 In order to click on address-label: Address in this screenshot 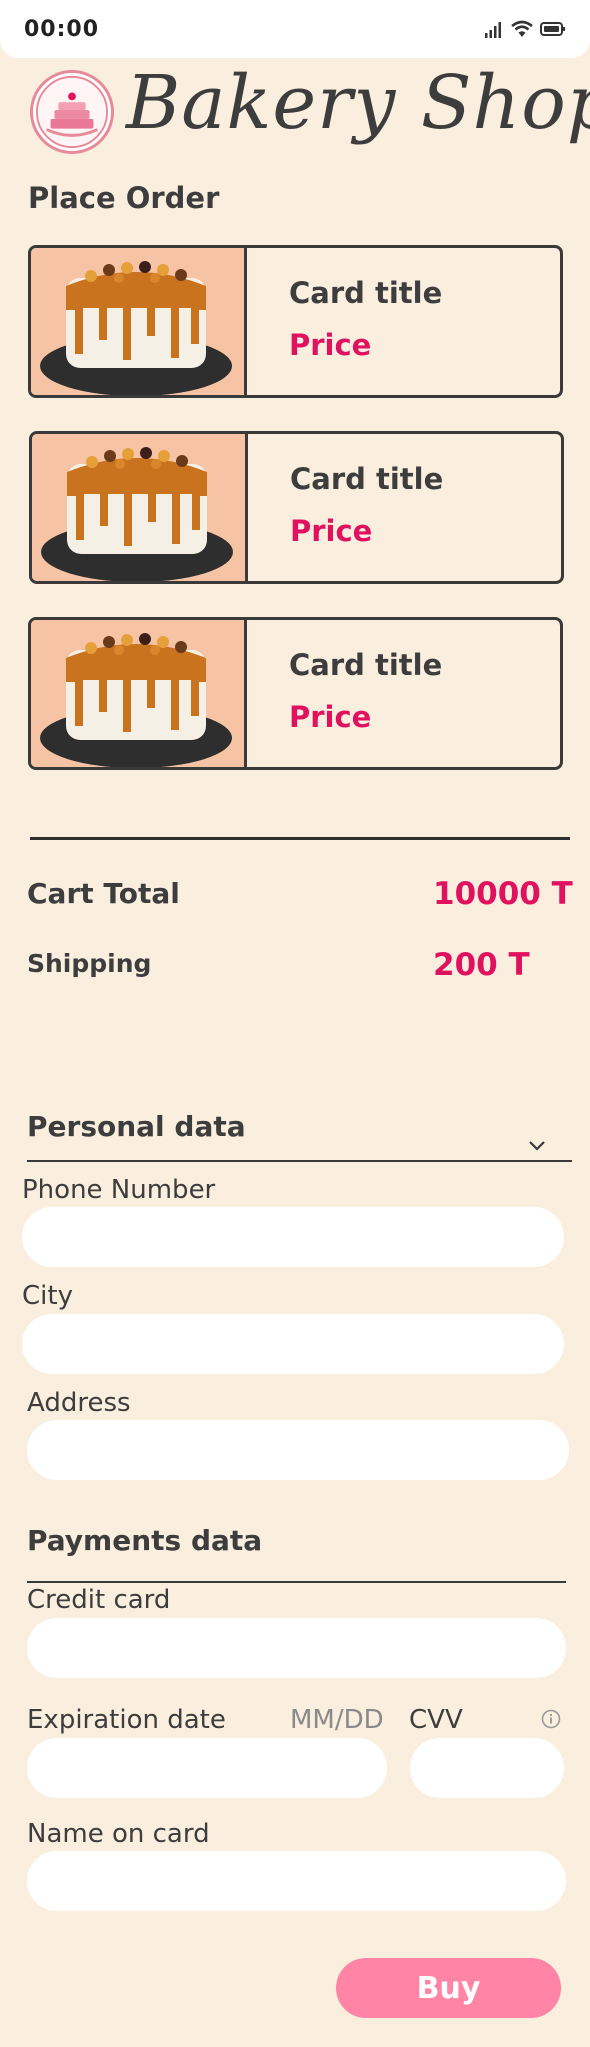, I will do `click(79, 1403)`.